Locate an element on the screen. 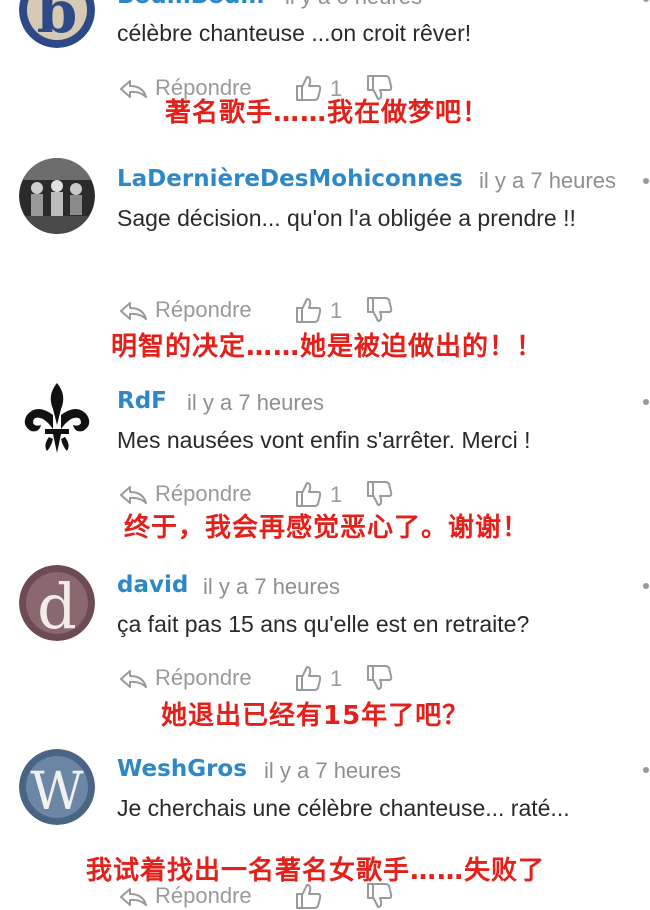 The image size is (650, 910). translation-caption: 明智的决定……她是被迫做出的！！ is located at coordinates (327, 347).